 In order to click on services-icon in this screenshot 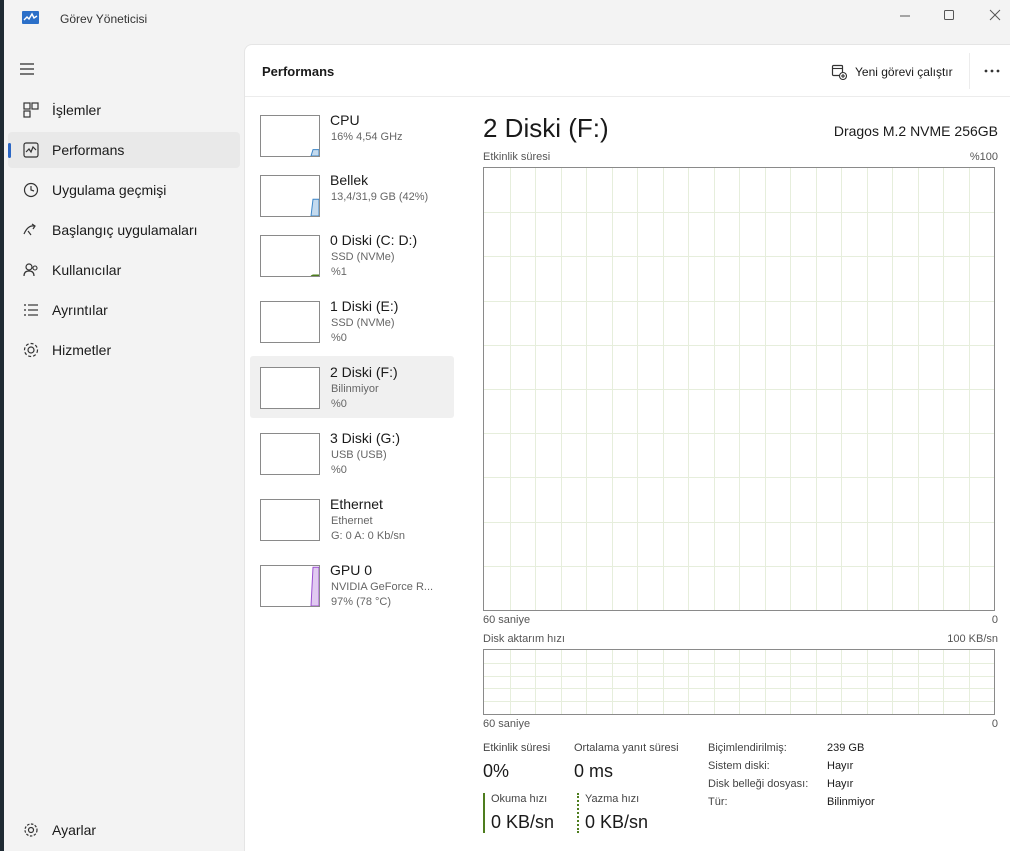, I will do `click(31, 350)`.